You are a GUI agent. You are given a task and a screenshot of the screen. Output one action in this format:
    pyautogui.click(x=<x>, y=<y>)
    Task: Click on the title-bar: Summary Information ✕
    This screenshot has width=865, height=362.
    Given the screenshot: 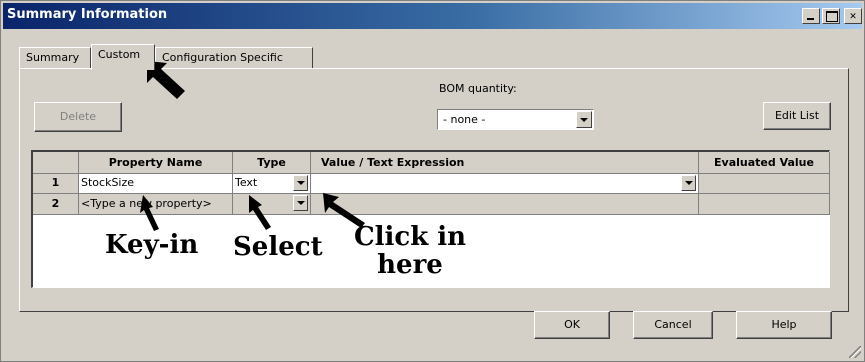 What is the action you would take?
    pyautogui.click(x=432, y=16)
    